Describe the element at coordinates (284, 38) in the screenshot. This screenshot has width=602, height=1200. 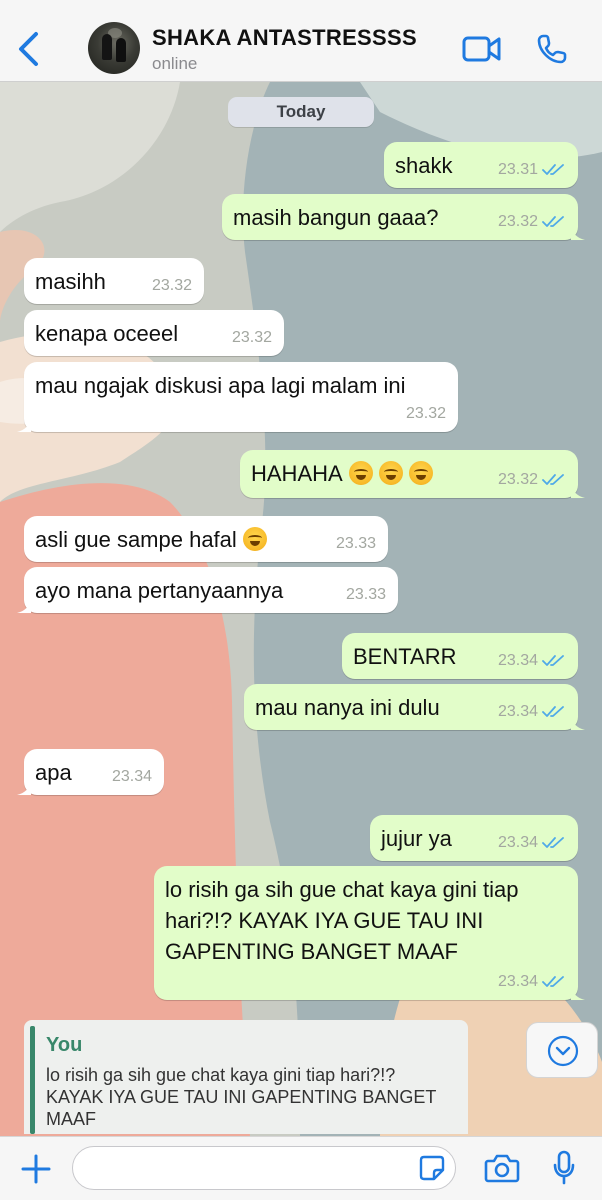
I see `contact-name: SHAKA ANTASTRESSSS` at that location.